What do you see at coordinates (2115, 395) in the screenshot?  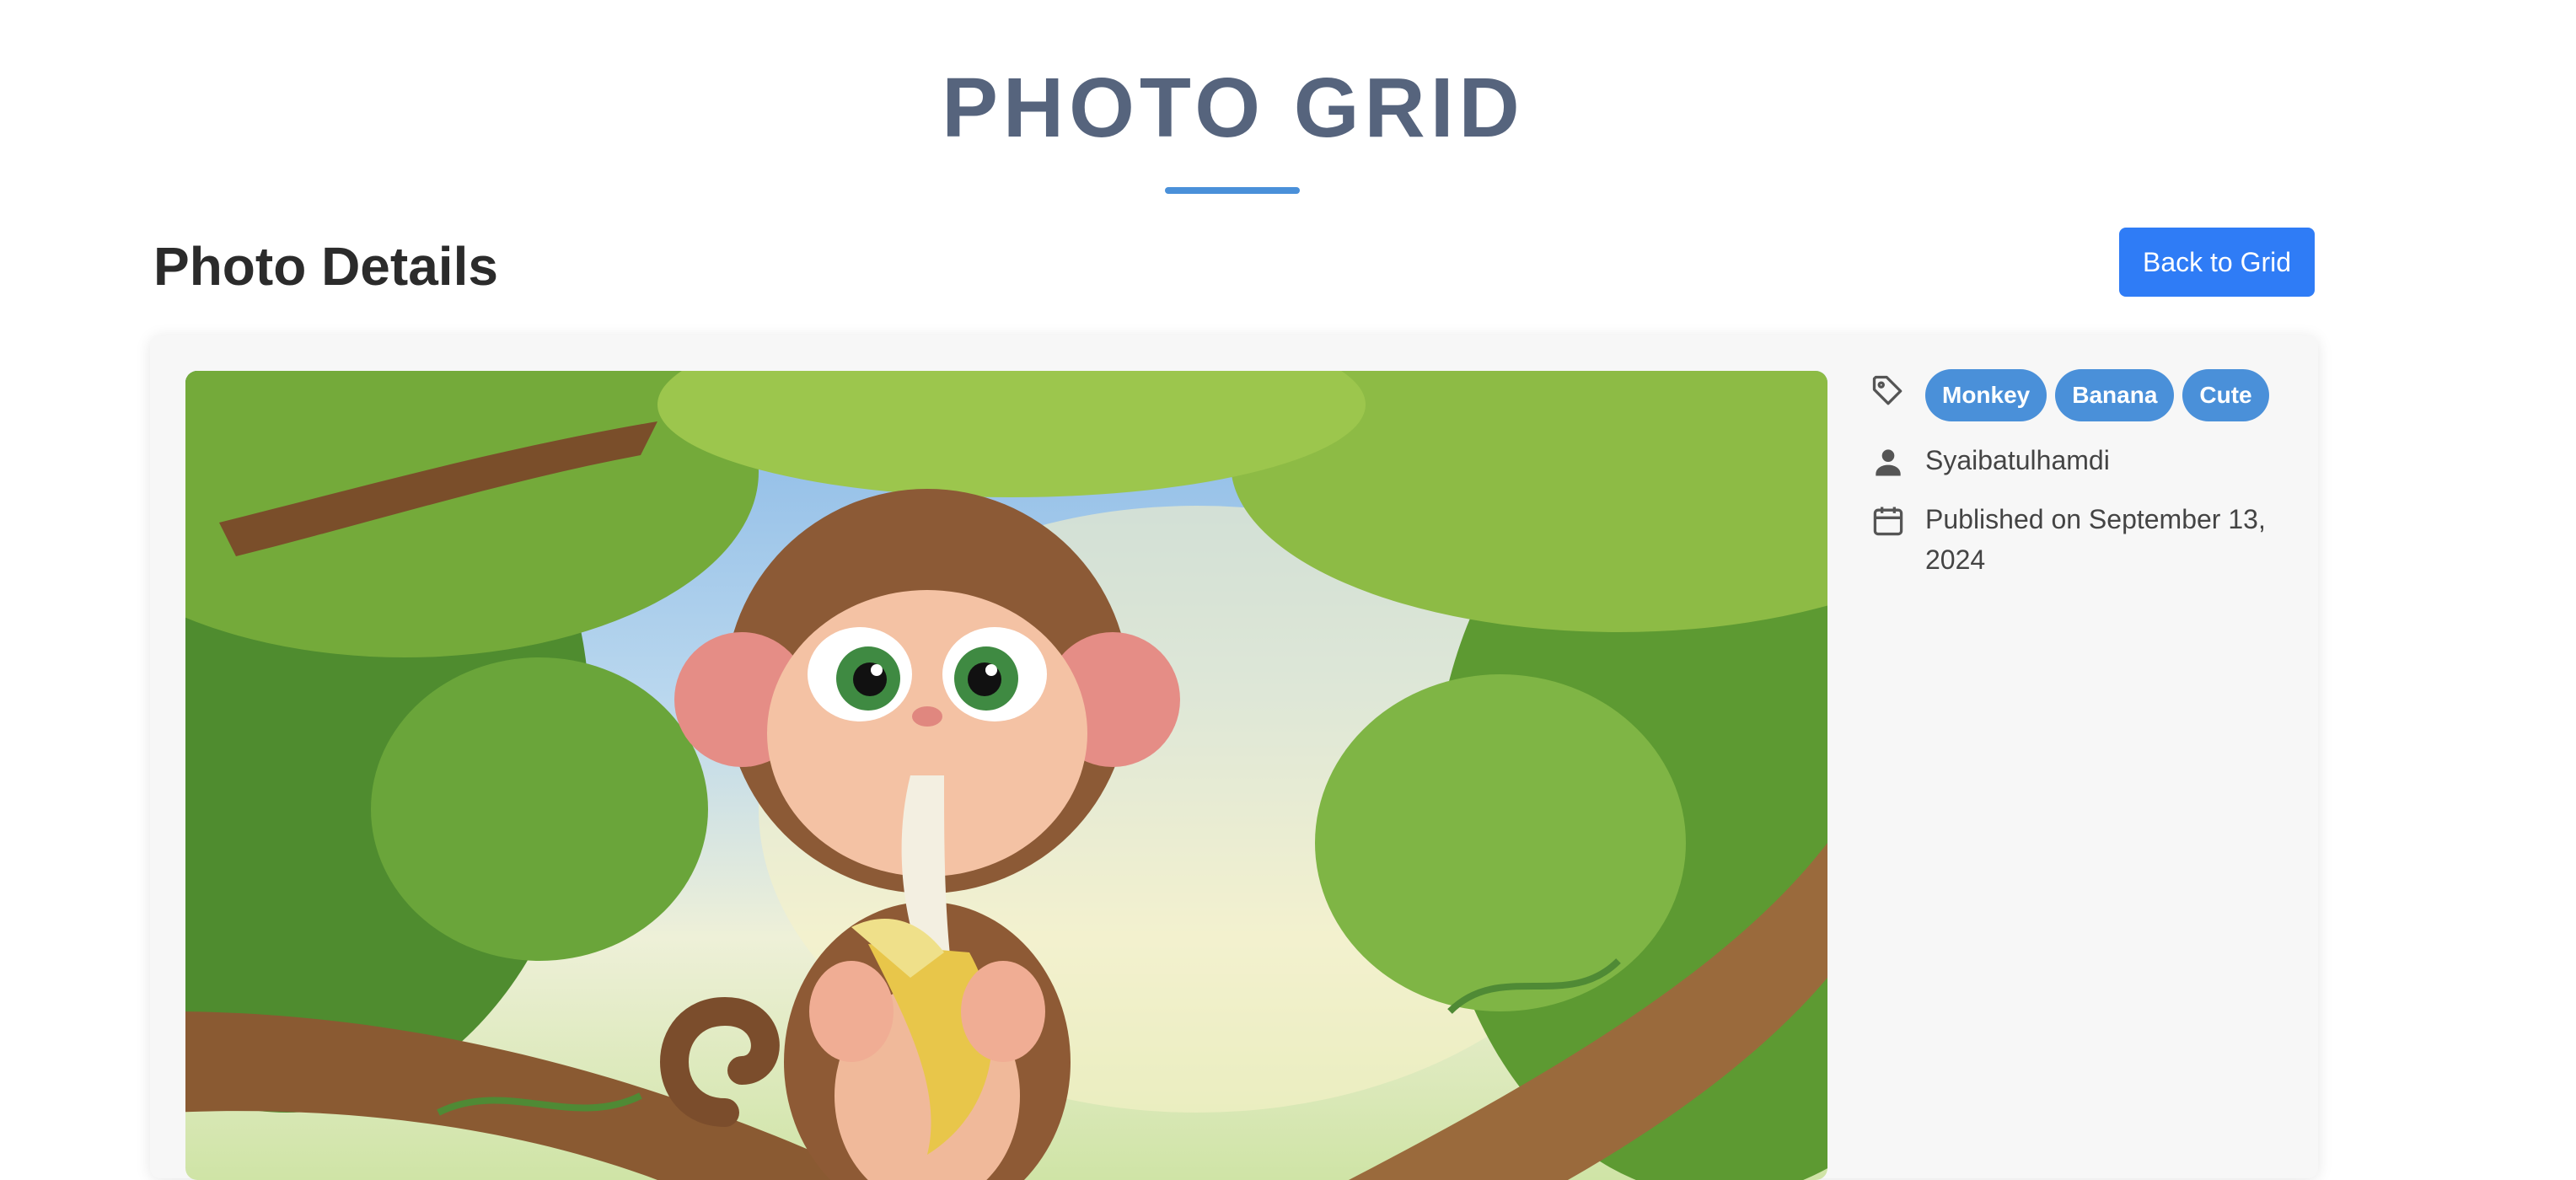 I see `tag-banana: Banana` at bounding box center [2115, 395].